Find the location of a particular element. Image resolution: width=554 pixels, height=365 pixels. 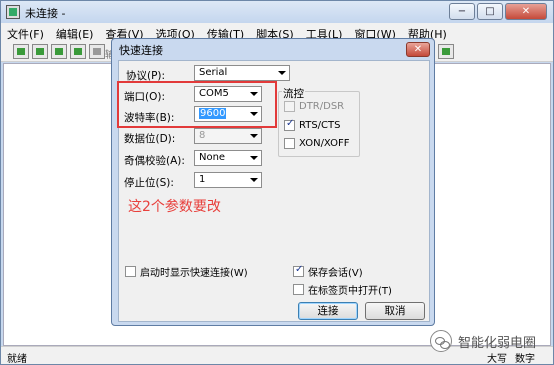

minimize-button: − is located at coordinates (462, 11).